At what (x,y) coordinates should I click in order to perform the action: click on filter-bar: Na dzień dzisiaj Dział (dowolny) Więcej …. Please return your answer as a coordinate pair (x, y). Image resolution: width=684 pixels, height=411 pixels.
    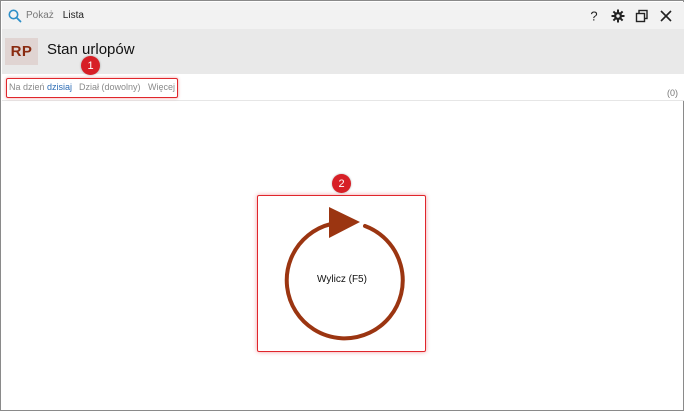
    Looking at the image, I should click on (343, 87).